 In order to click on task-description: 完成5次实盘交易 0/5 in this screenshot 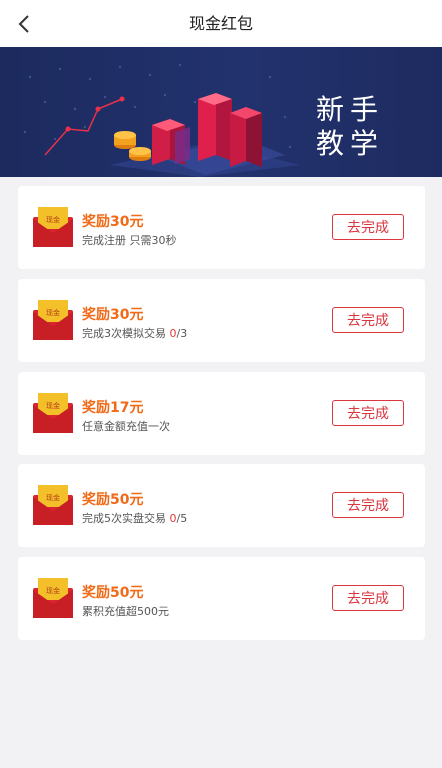, I will do `click(134, 518)`.